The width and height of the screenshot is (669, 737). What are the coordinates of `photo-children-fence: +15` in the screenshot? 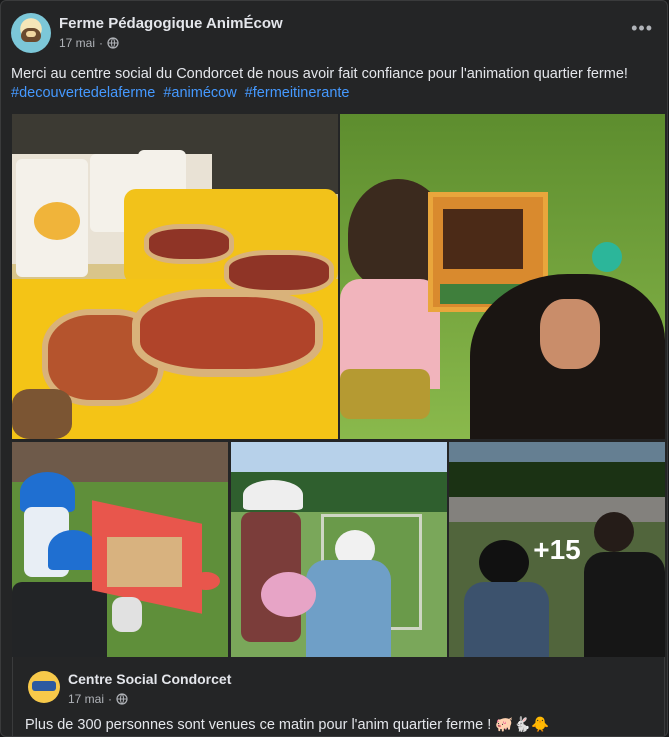 It's located at (557, 549).